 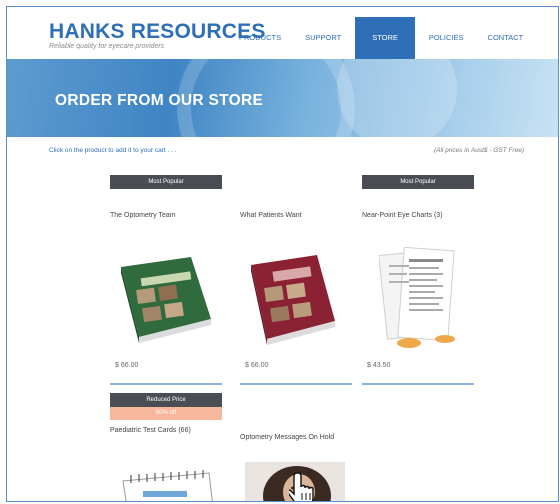 I want to click on prices-note: (All prices in Aust$ - GST Free), so click(x=478, y=150).